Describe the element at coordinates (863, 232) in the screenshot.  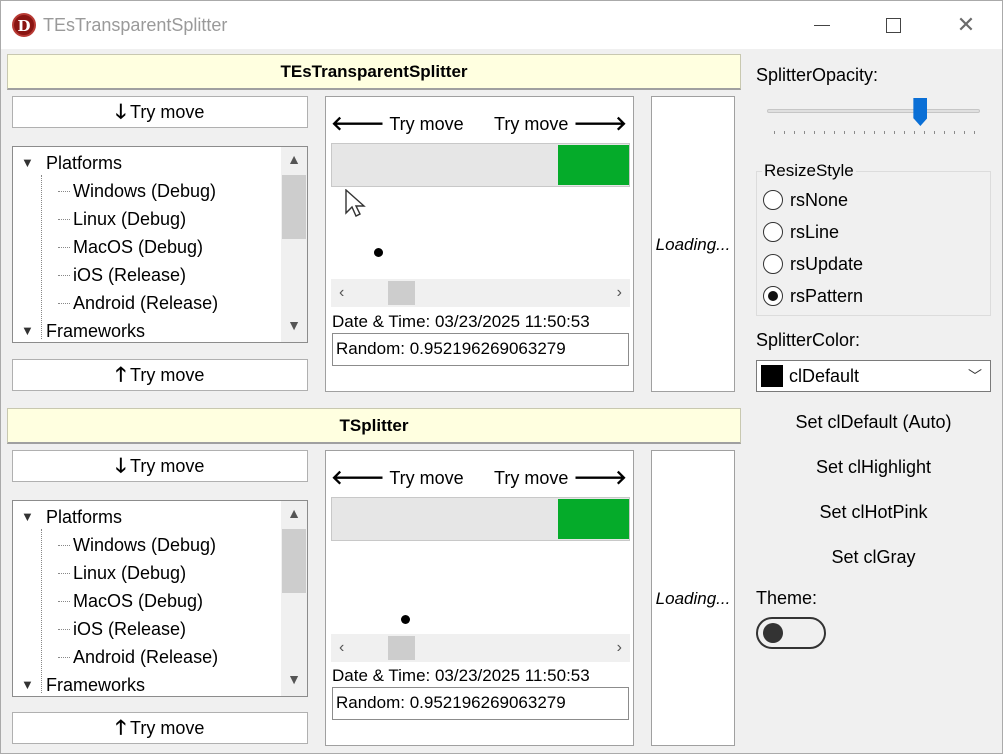
I see `radio-rsline: rsLine` at that location.